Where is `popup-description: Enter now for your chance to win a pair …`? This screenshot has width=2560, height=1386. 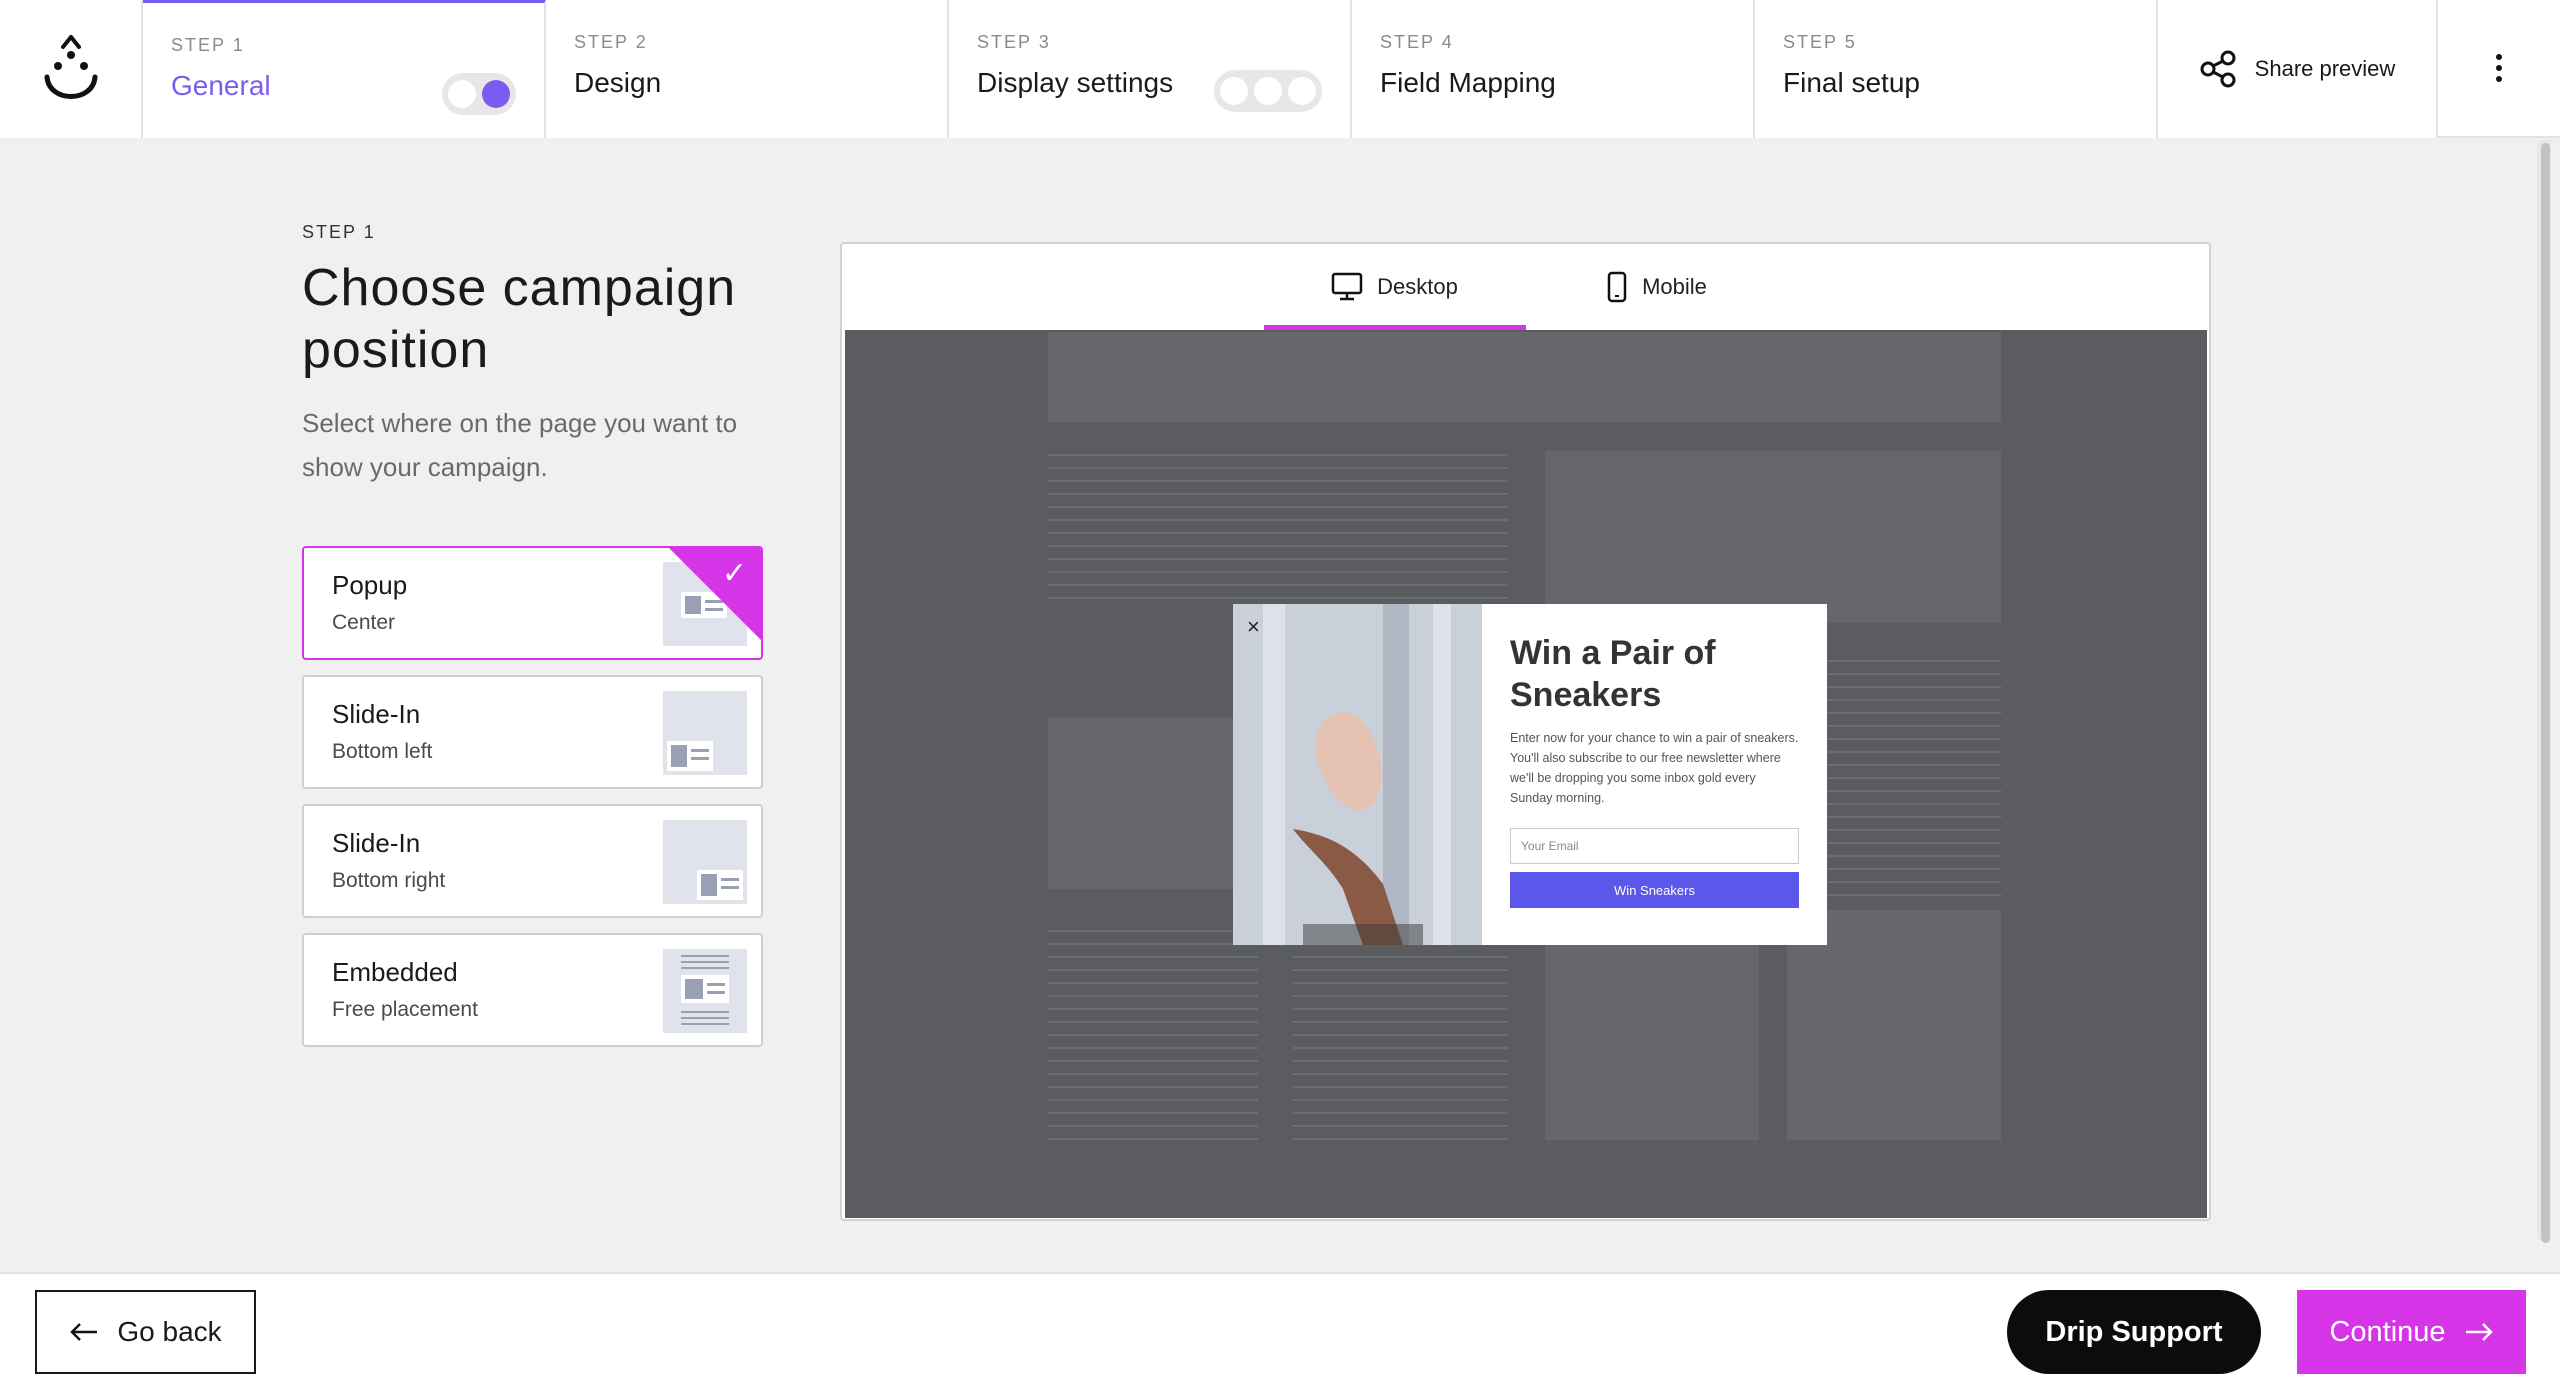 popup-description: Enter now for your chance to win a pair … is located at coordinates (1654, 768).